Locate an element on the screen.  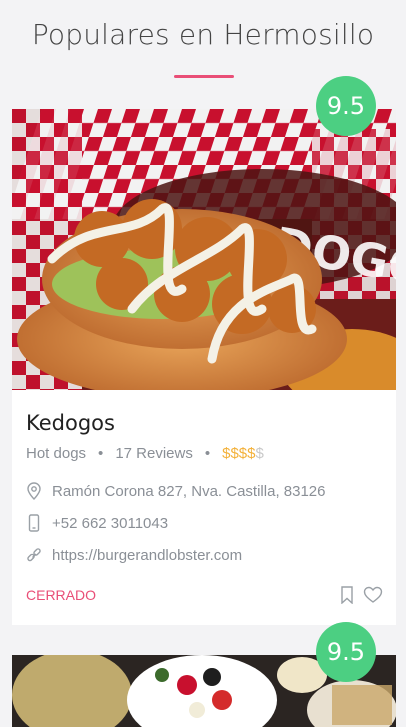
price-inactive: $ is located at coordinates (259, 453).